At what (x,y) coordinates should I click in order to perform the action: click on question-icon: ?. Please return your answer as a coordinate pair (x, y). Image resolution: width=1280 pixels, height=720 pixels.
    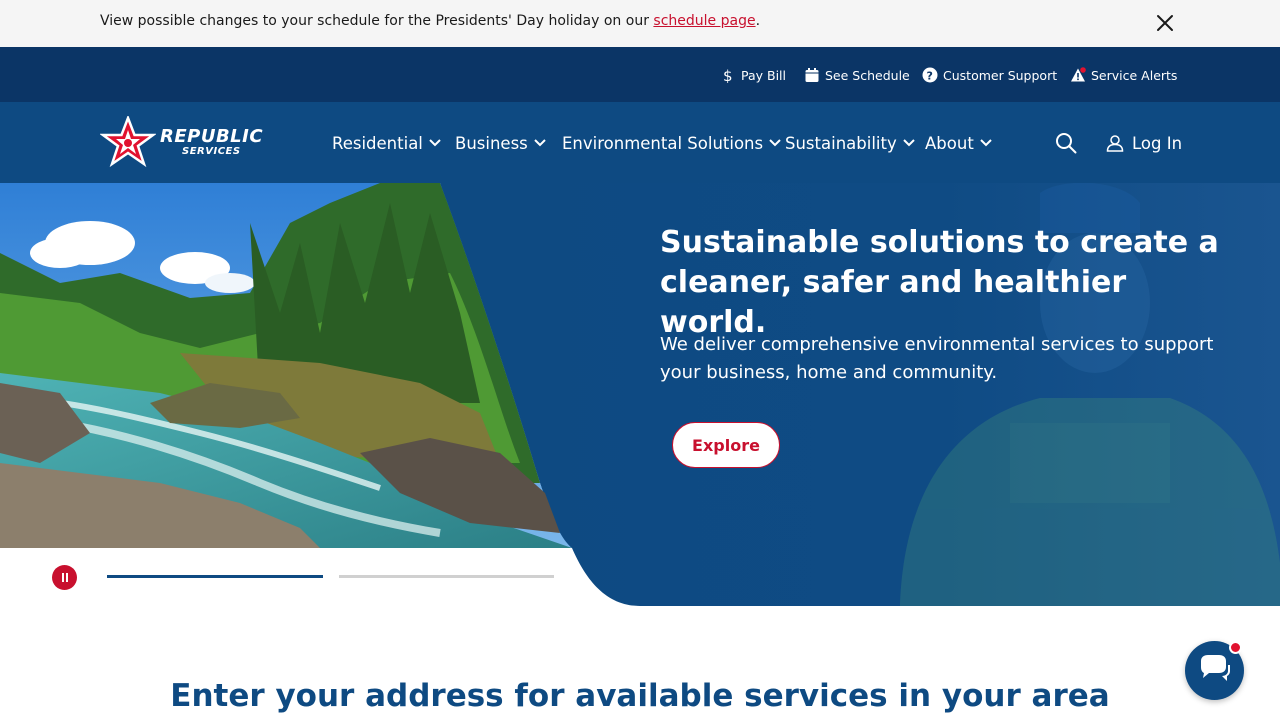
    Looking at the image, I should click on (930, 75).